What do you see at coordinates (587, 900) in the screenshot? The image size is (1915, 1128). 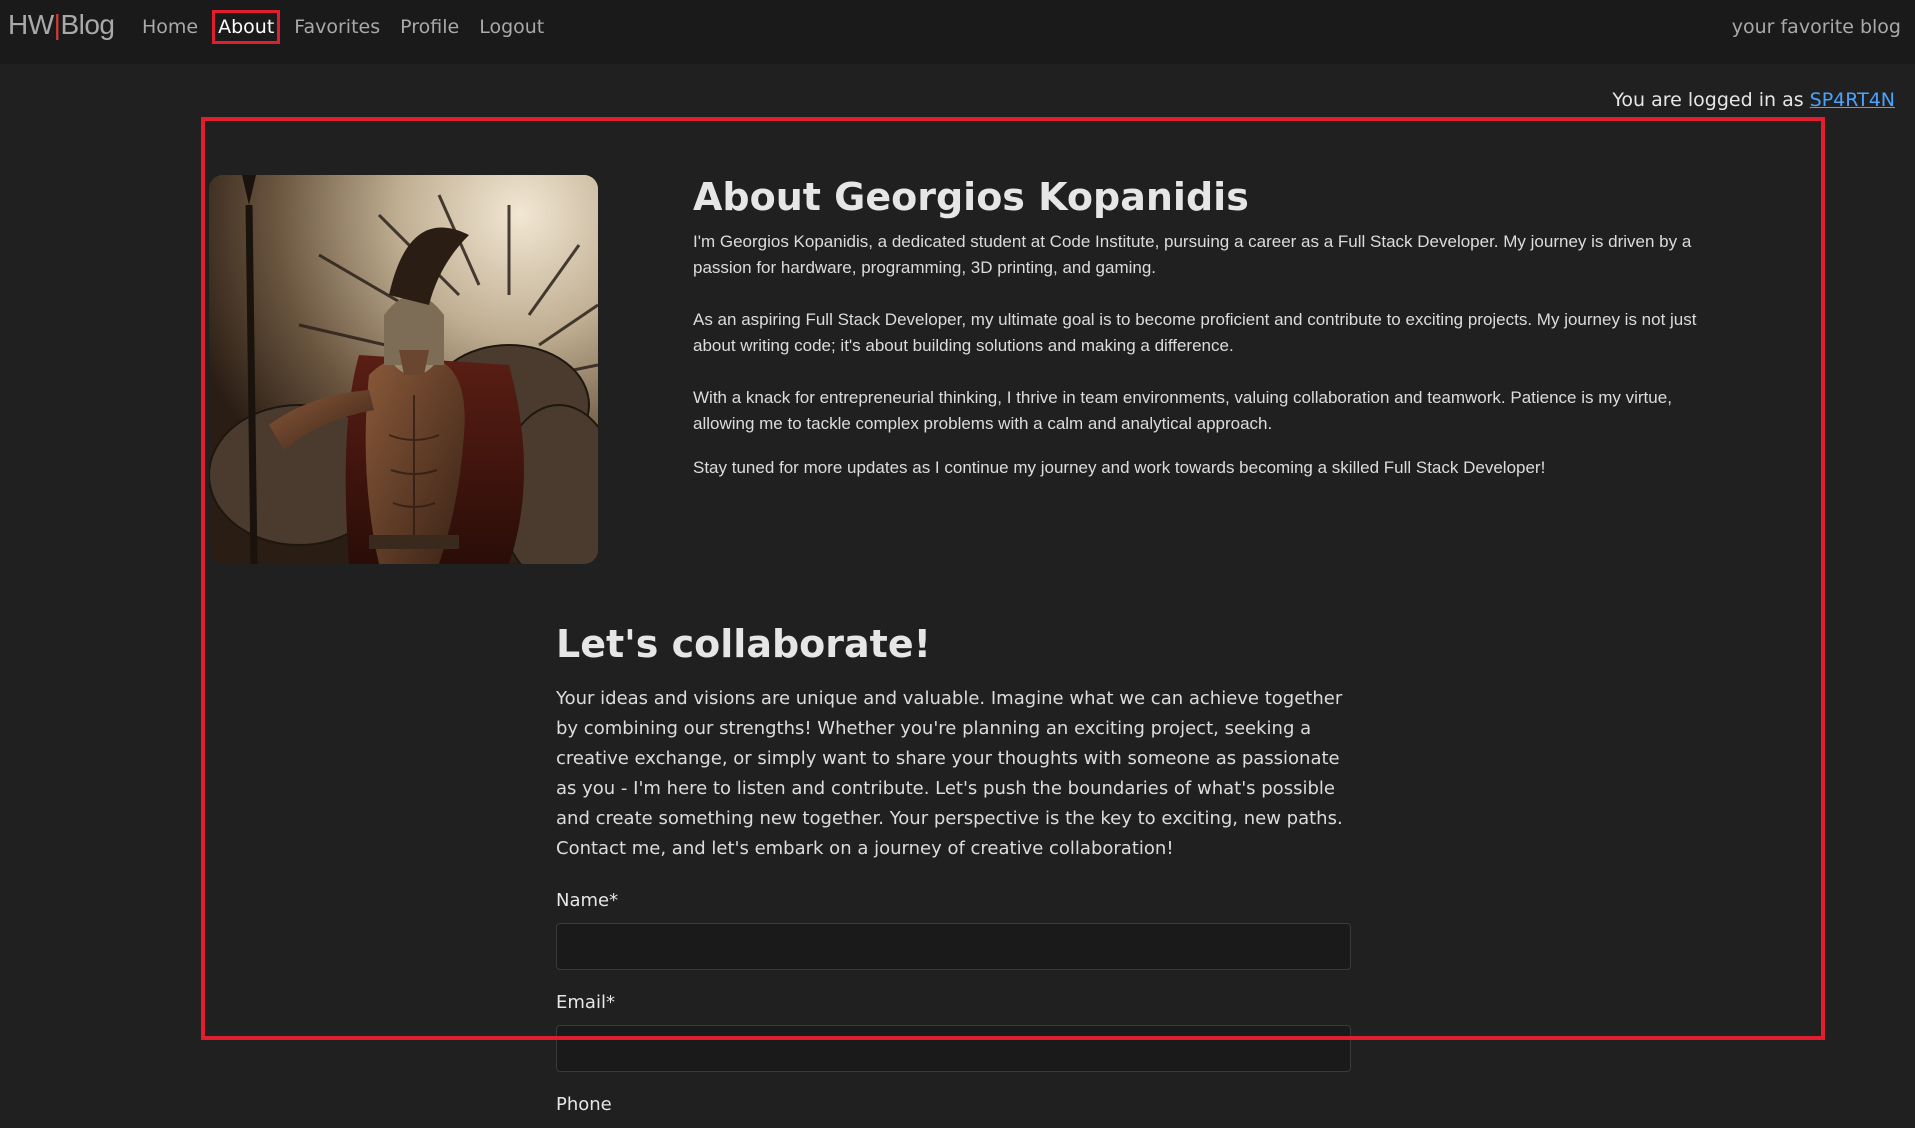 I see `name-label: Name*` at bounding box center [587, 900].